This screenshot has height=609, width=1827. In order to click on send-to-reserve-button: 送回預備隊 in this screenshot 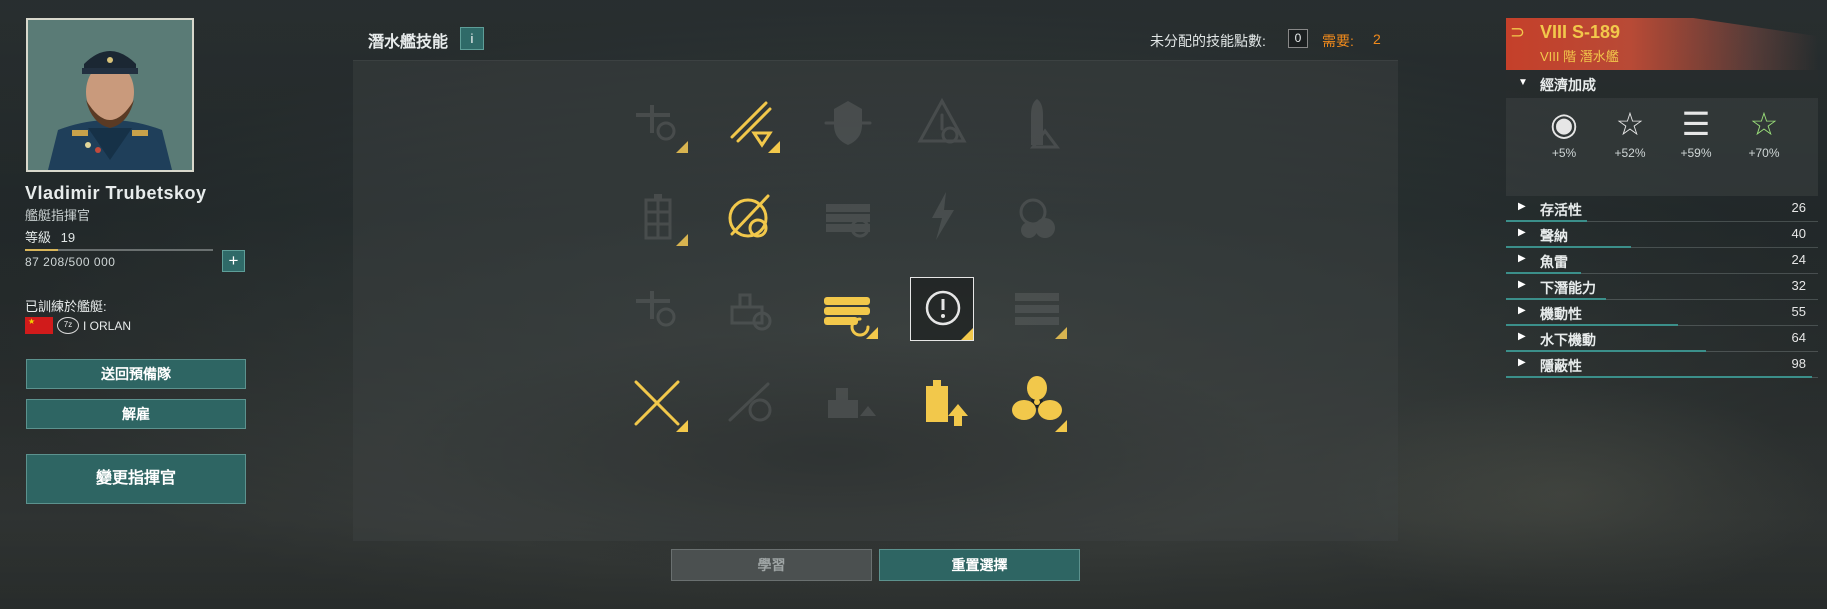, I will do `click(136, 374)`.